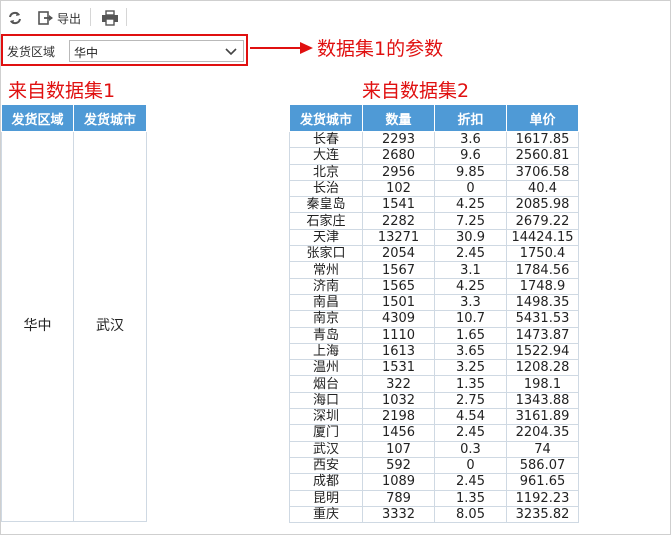 The width and height of the screenshot is (671, 535). Describe the element at coordinates (470, 156) in the screenshot. I see `table-cell: 9.6` at that location.